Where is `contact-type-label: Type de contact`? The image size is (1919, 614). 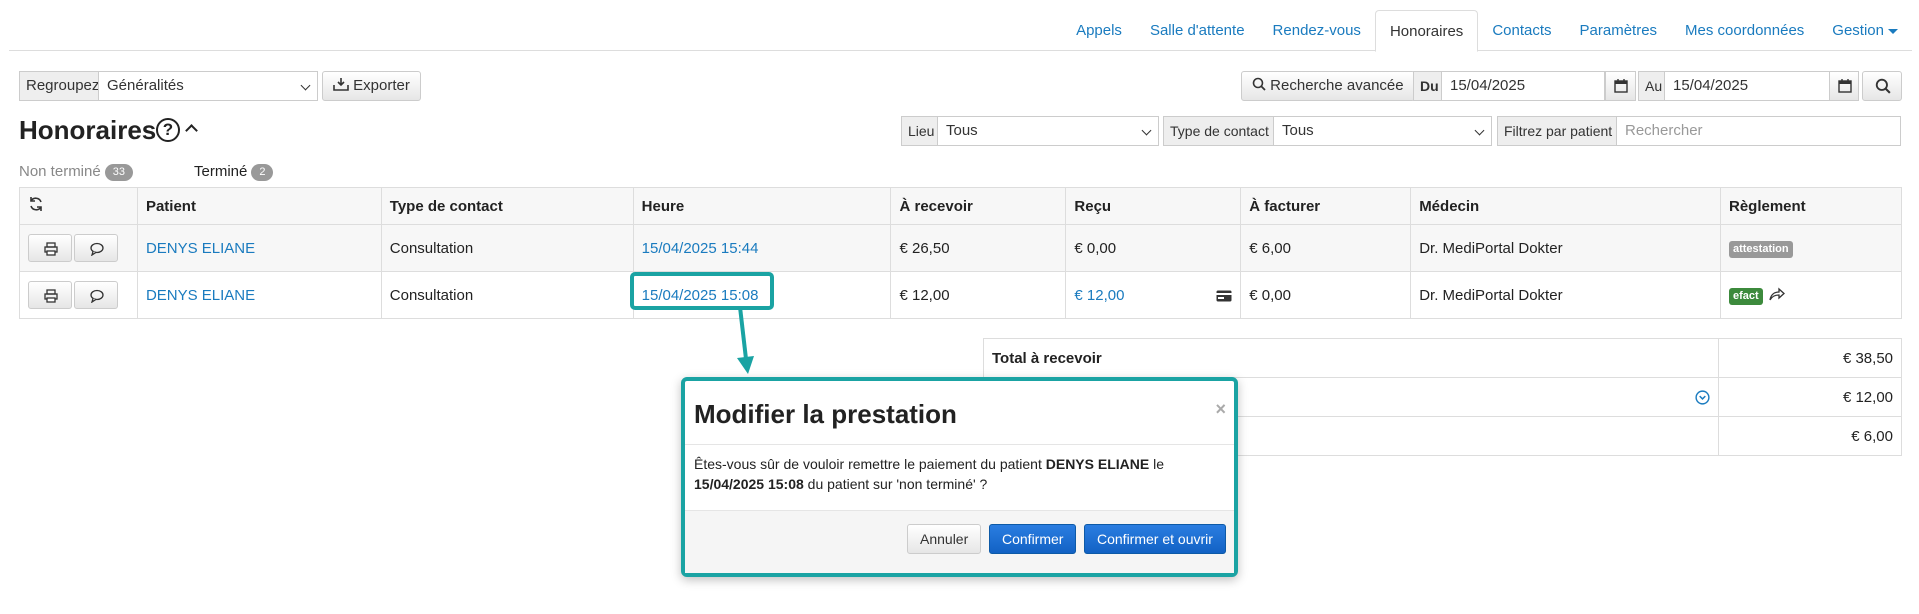
contact-type-label: Type de contact is located at coordinates (1219, 131).